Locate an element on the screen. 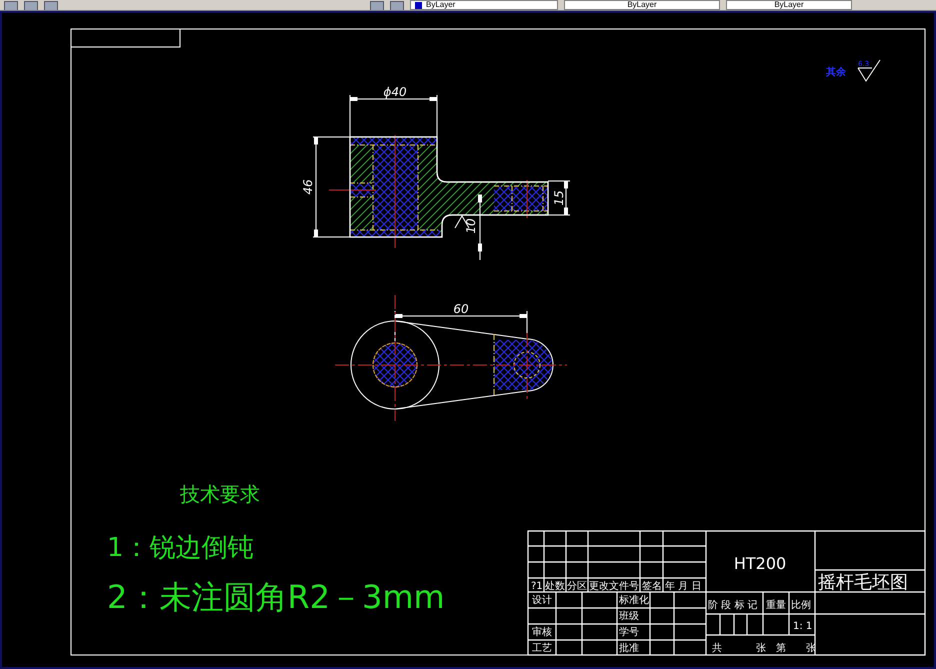 This screenshot has width=936, height=669. drawing-title: 摇杆毛坯图 is located at coordinates (863, 582).